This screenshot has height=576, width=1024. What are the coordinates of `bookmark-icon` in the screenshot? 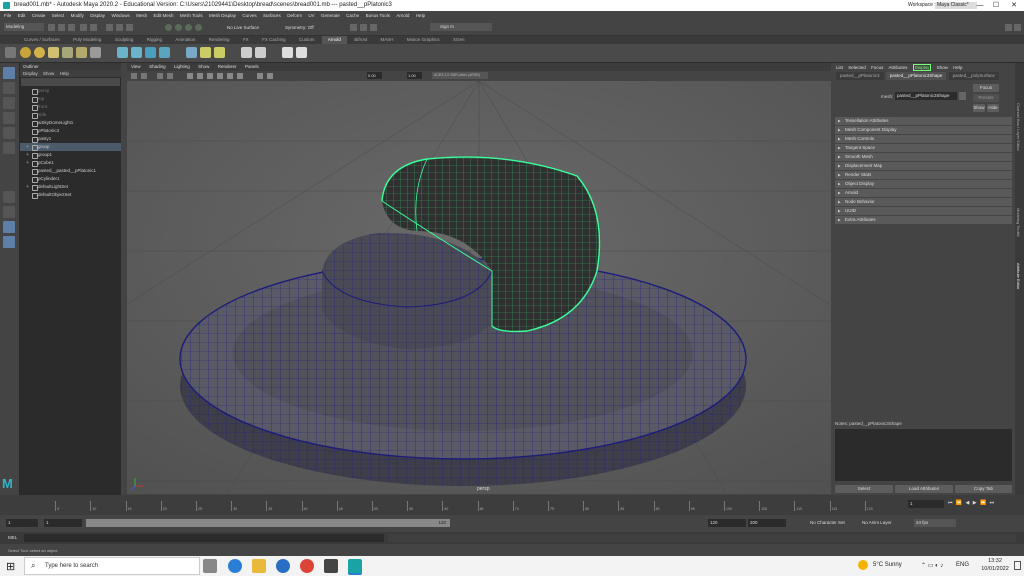 It's located at (144, 76).